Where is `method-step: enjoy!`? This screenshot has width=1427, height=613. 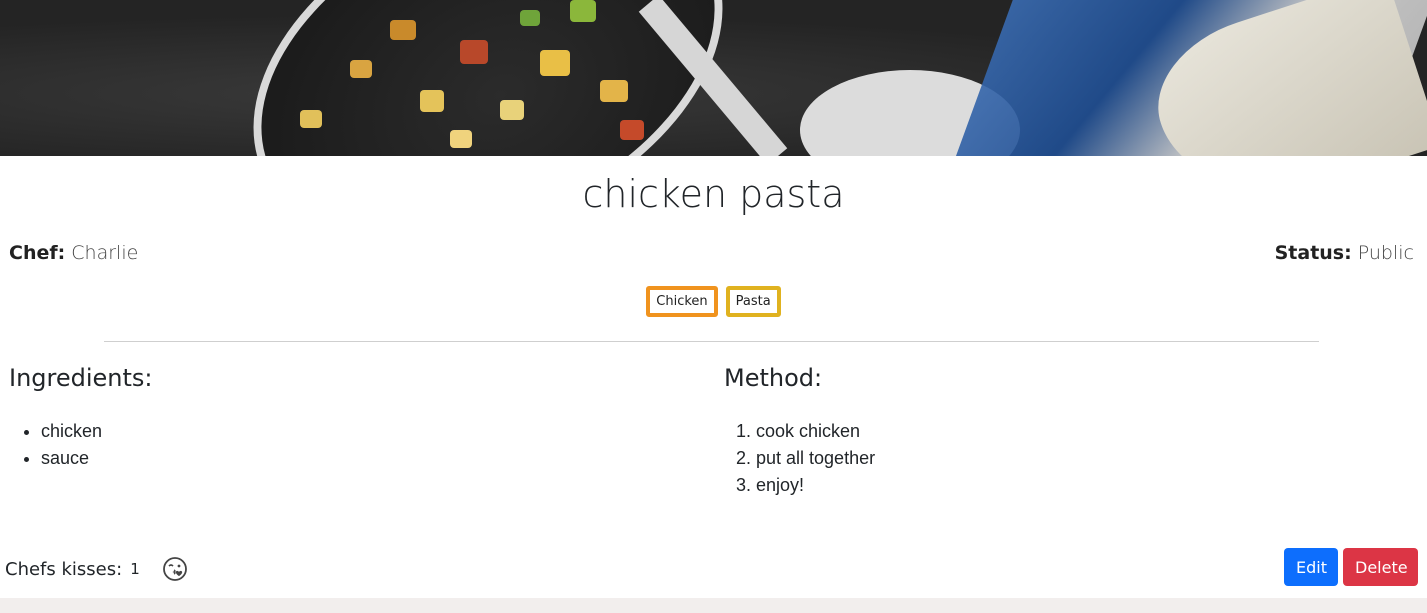
method-step: enjoy! is located at coordinates (815, 485).